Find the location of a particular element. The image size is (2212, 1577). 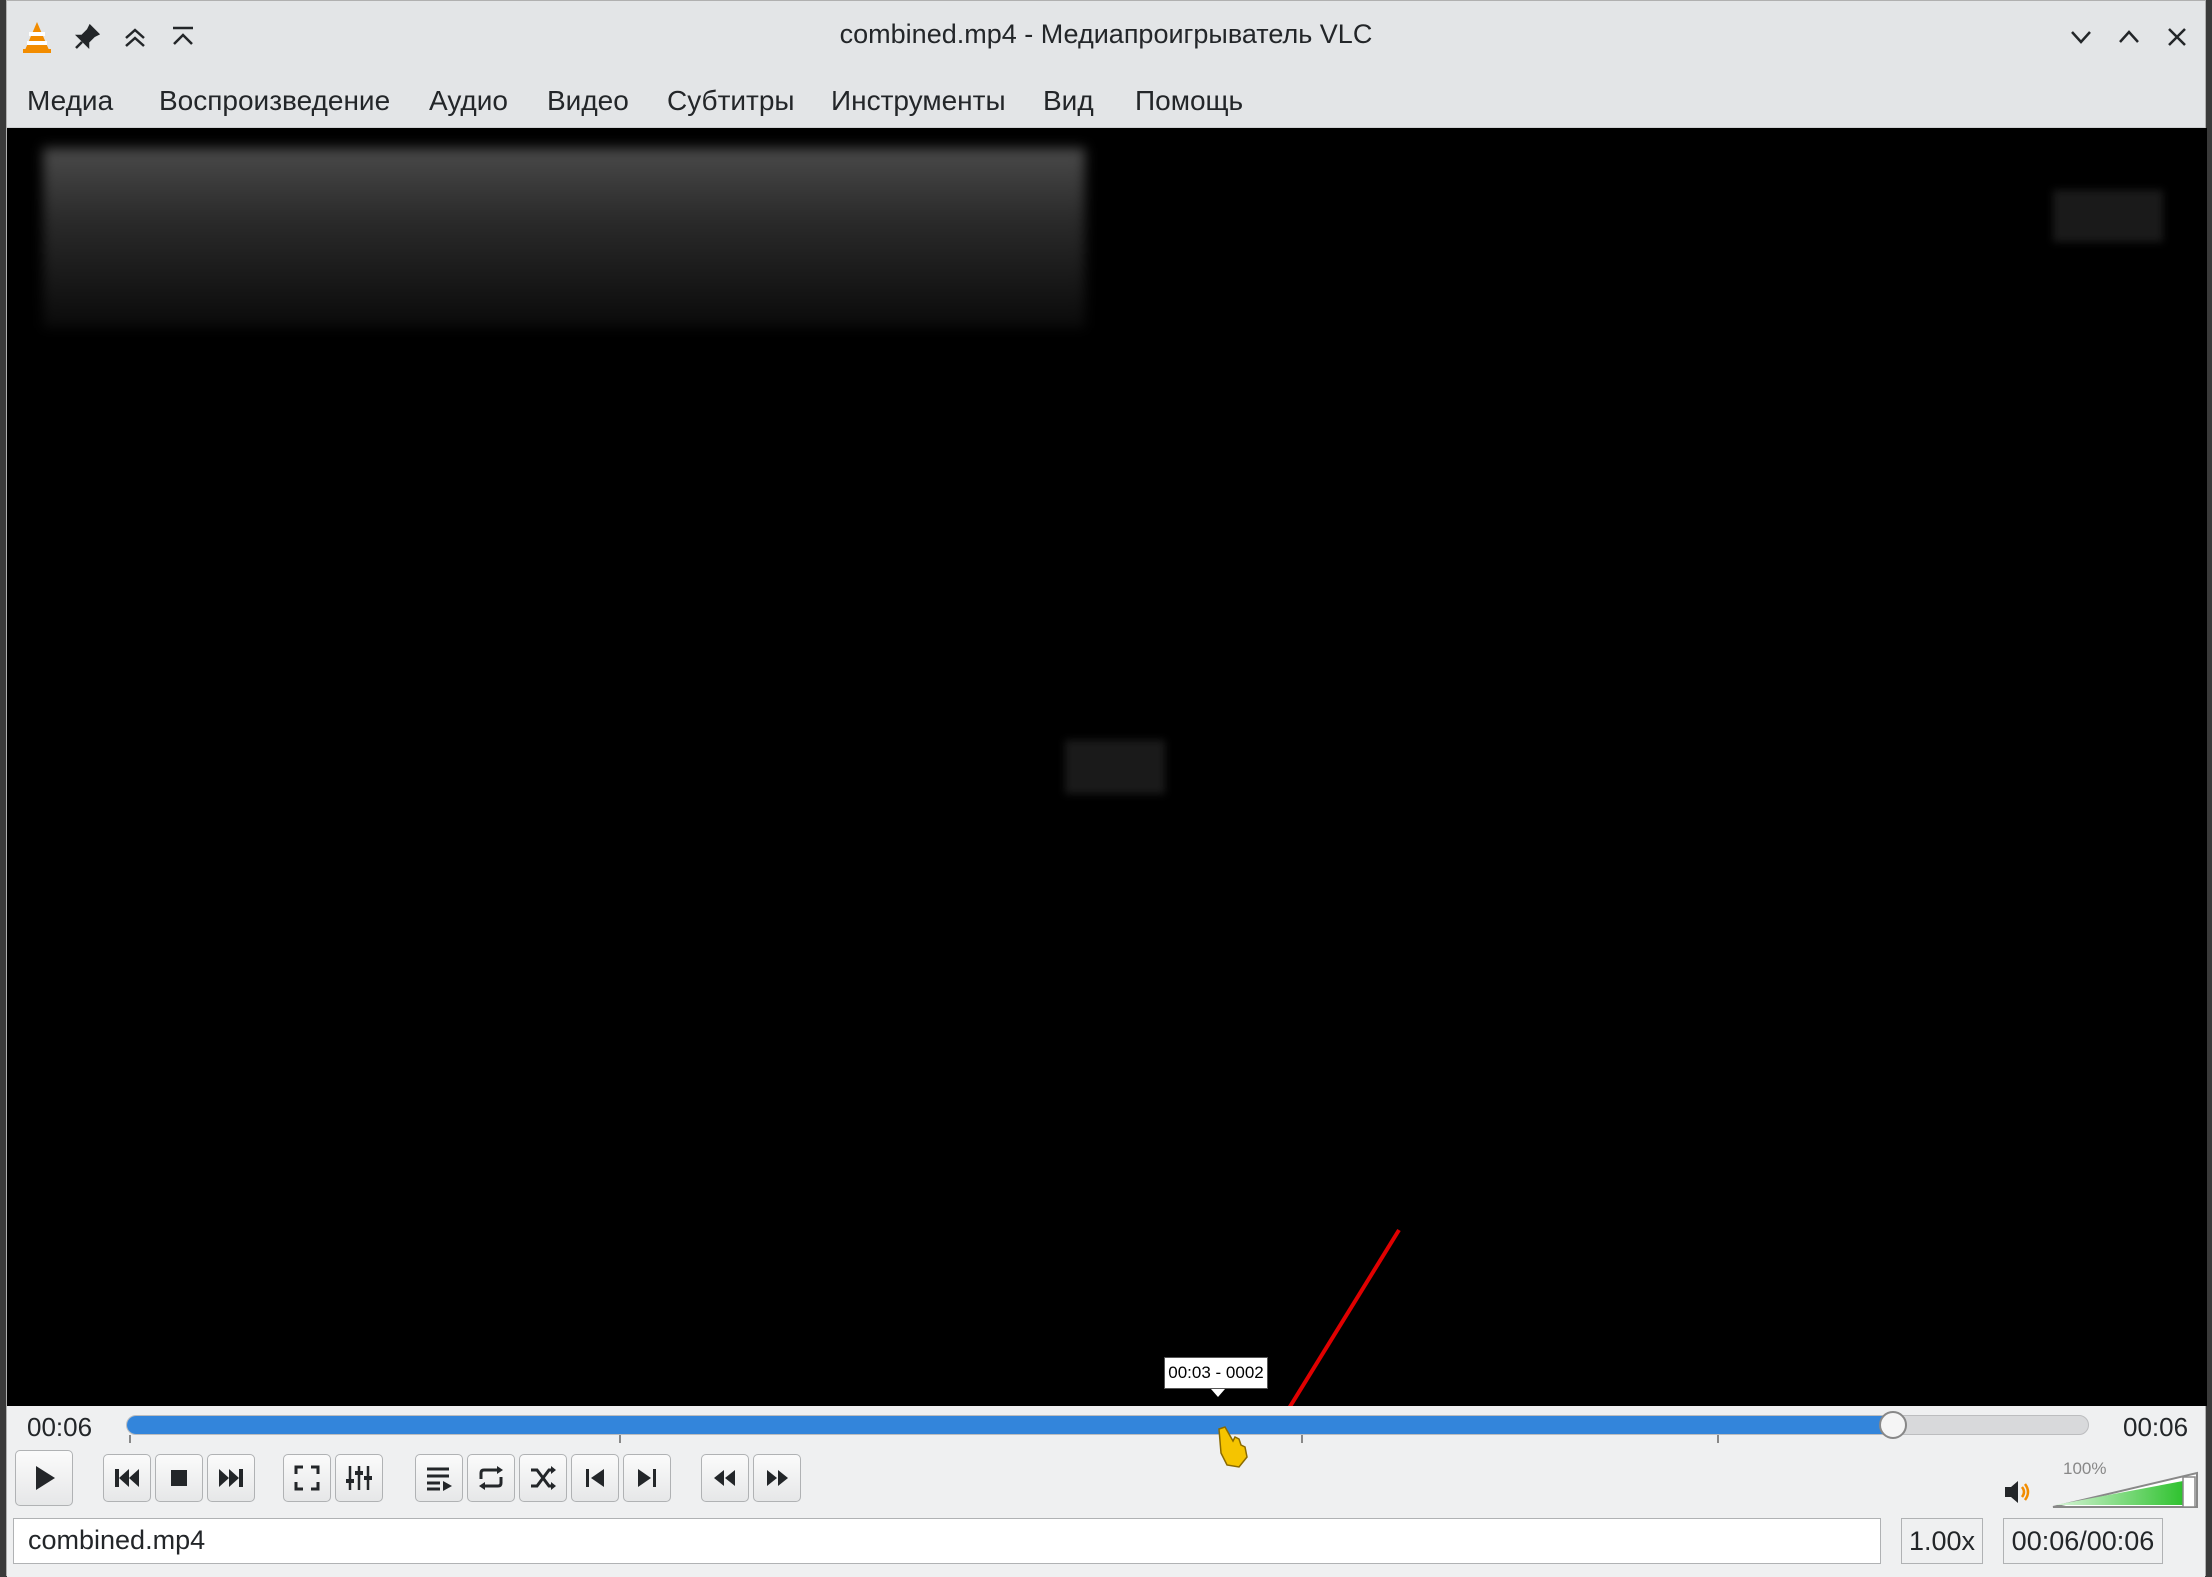

menu-view: Вид is located at coordinates (1068, 101).